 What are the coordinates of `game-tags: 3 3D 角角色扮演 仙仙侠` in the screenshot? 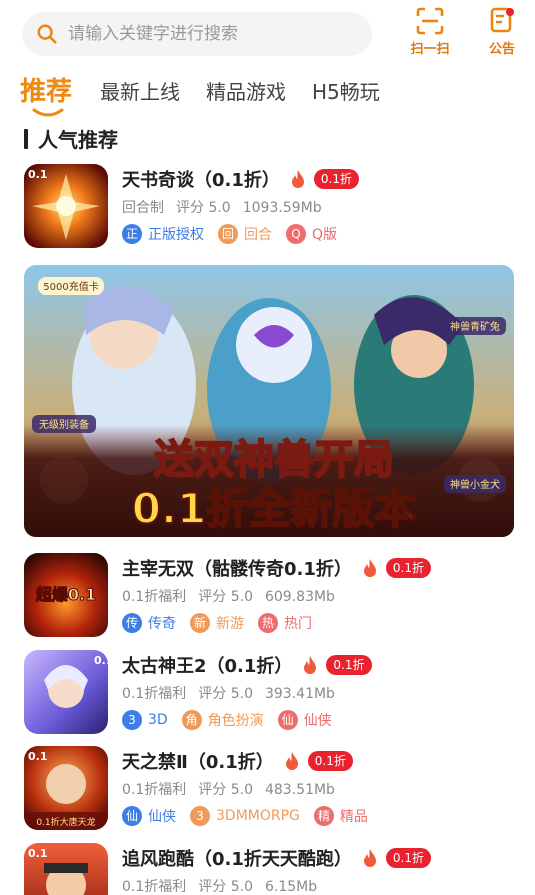 It's located at (234, 720).